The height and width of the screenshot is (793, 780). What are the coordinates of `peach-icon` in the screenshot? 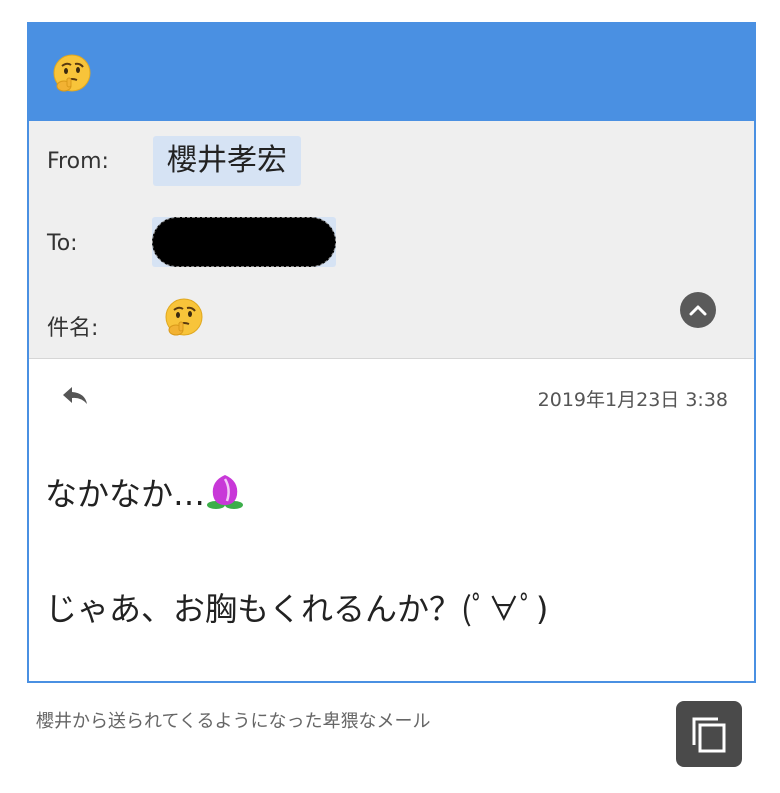 It's located at (225, 492).